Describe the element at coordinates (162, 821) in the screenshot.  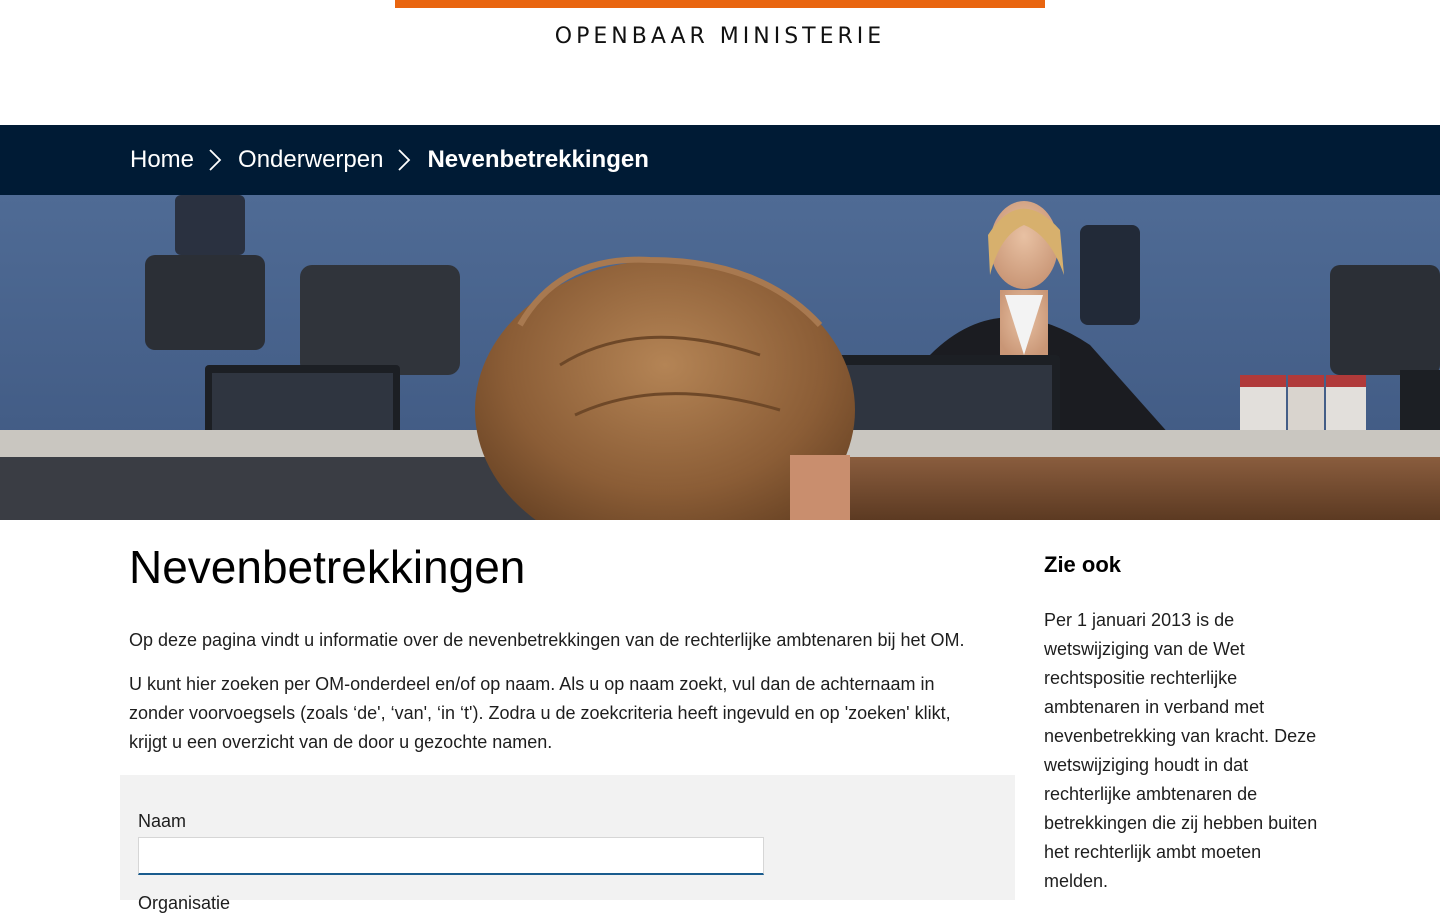
I see `name-field-label: Naam` at that location.